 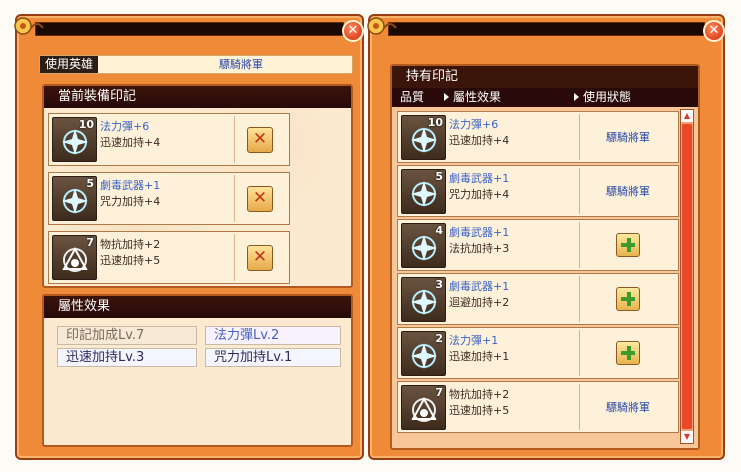 I want to click on equipped-card: 7 物抗加持+2 迅速加持+5 ✕, so click(x=169, y=257).